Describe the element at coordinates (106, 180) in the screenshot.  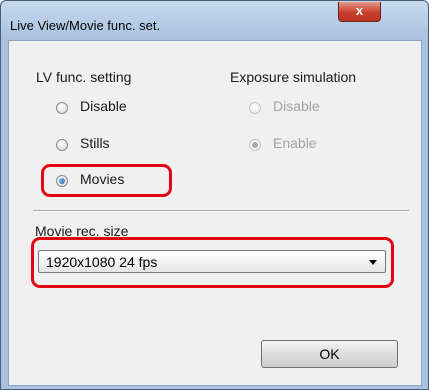
I see `movies-highlight-annotation` at that location.